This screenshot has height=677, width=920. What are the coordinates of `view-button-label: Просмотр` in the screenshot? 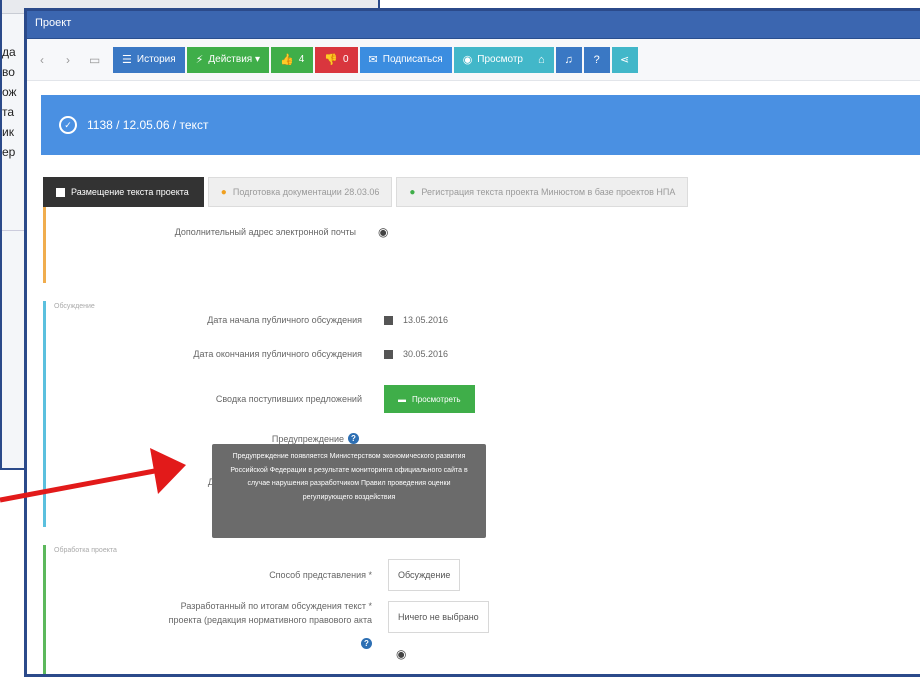 It's located at (500, 59).